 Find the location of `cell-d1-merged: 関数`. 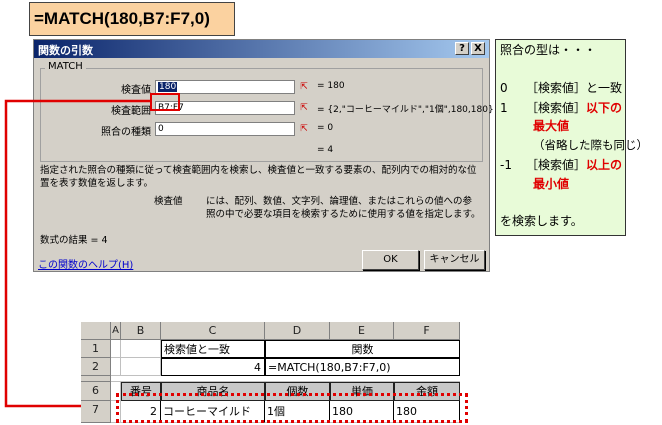

cell-d1-merged: 関数 is located at coordinates (362, 349).